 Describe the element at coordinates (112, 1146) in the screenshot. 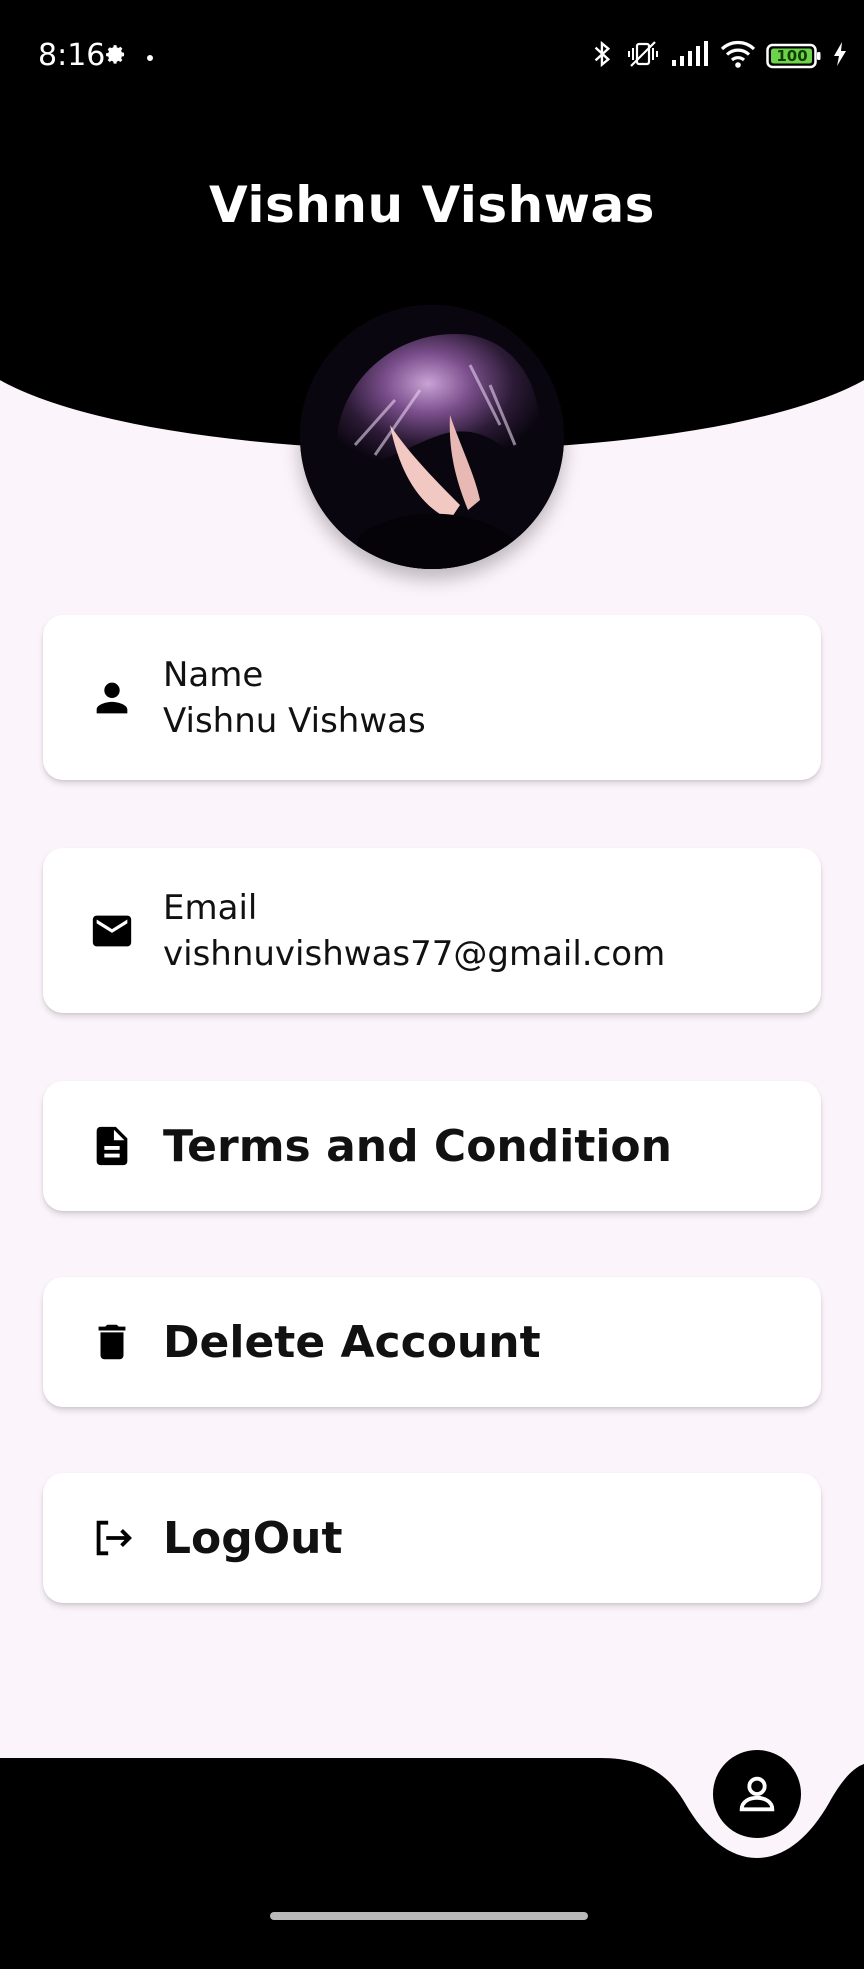

I see `document-icon` at that location.